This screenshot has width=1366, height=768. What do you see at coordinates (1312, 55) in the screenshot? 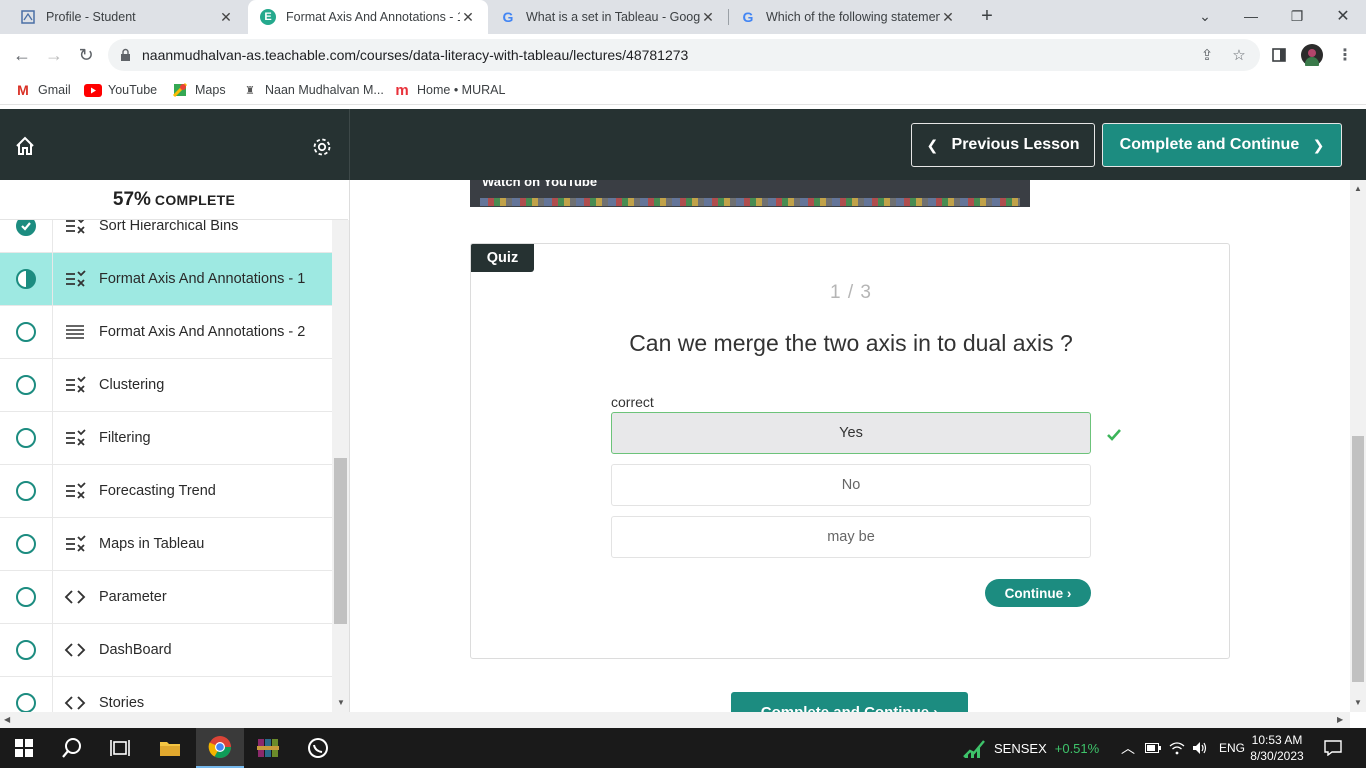
I see `profile-avatar` at bounding box center [1312, 55].